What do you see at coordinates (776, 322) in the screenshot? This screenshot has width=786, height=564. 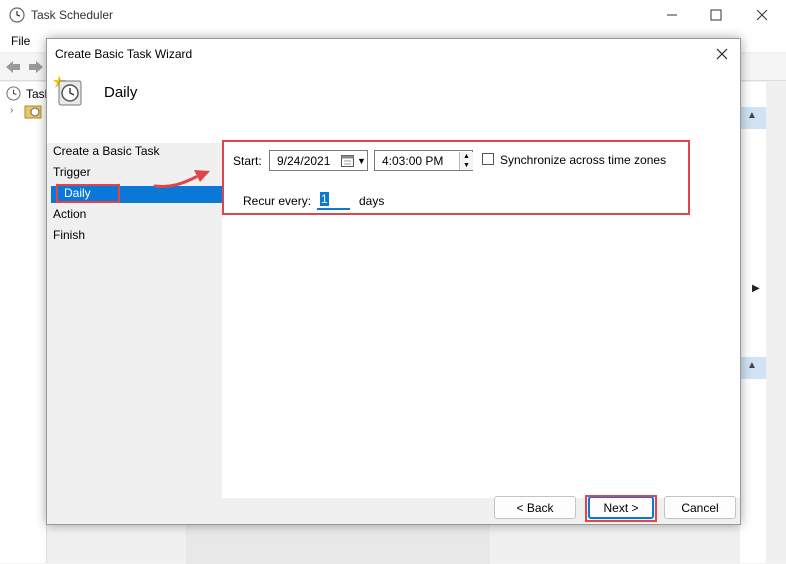 I see `scrollbar` at bounding box center [776, 322].